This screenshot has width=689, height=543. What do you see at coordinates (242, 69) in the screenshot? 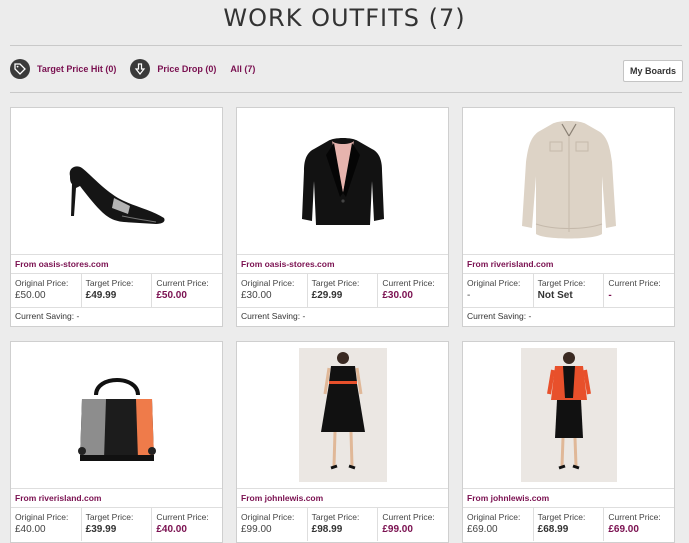
I see `filter-all: All (7)` at bounding box center [242, 69].